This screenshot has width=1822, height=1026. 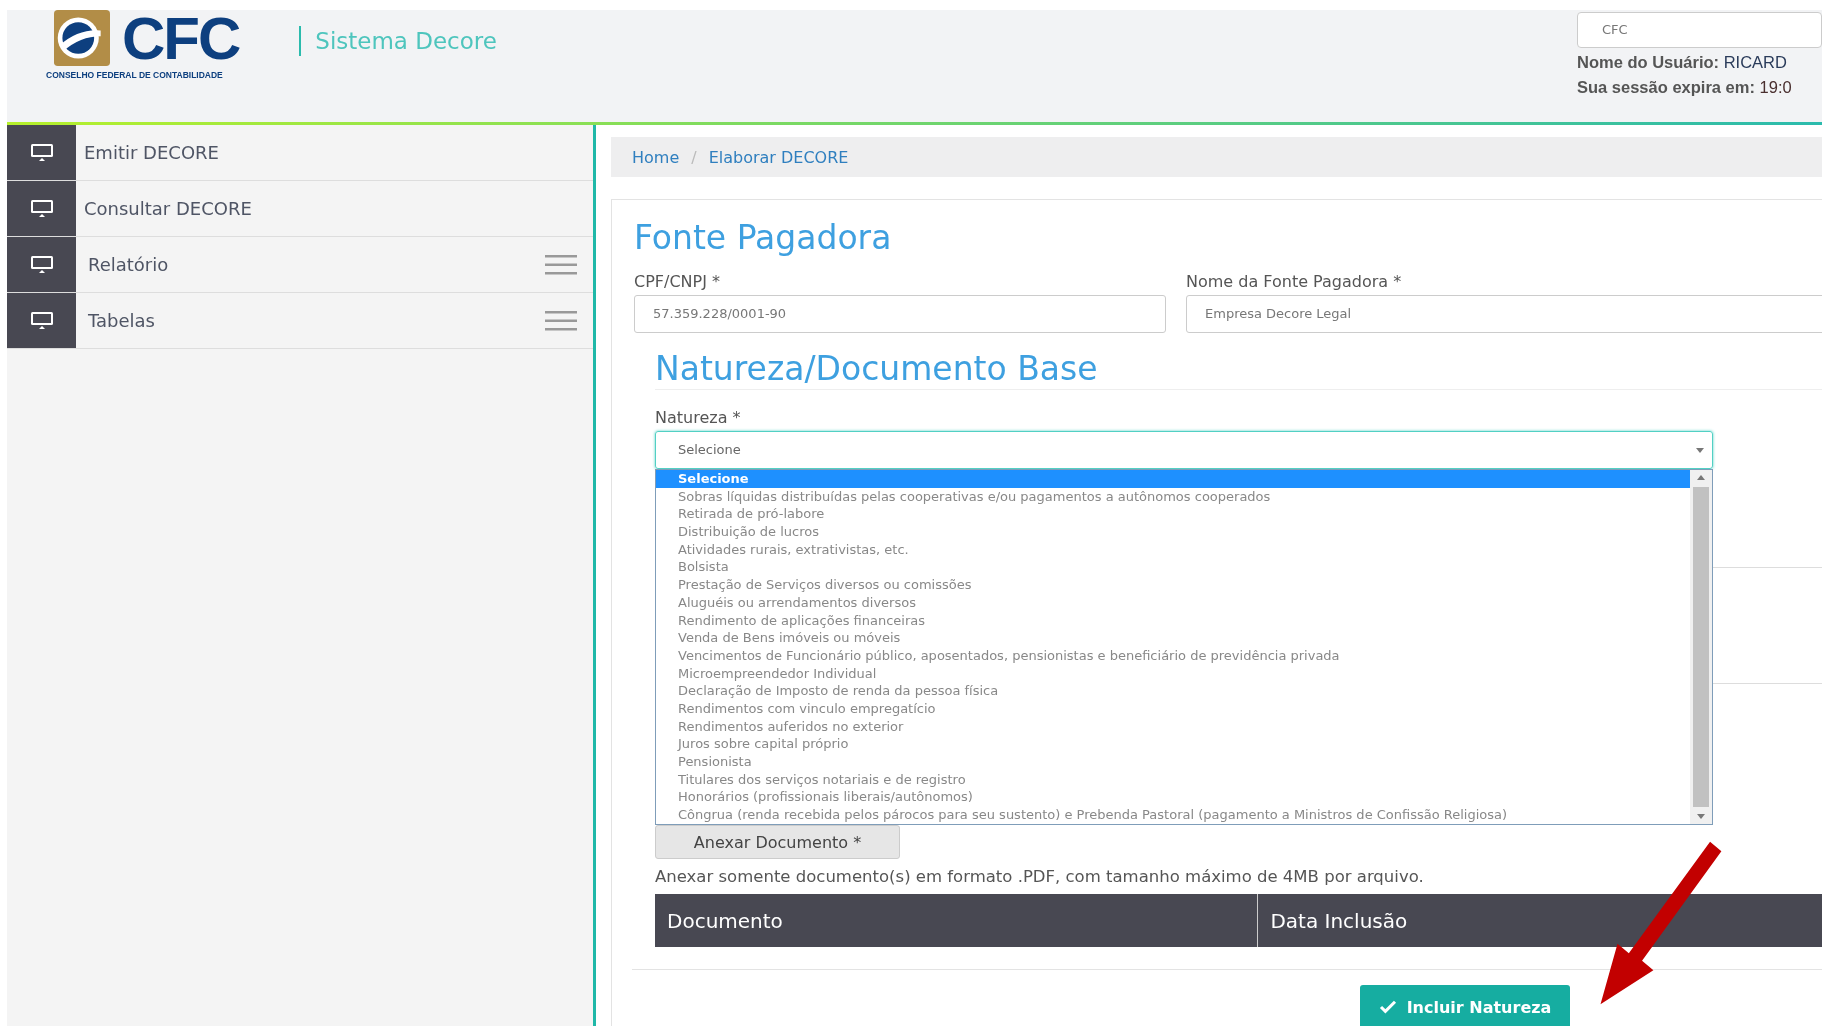 What do you see at coordinates (1173, 567) in the screenshot?
I see `dropdown-option: Bolsista` at bounding box center [1173, 567].